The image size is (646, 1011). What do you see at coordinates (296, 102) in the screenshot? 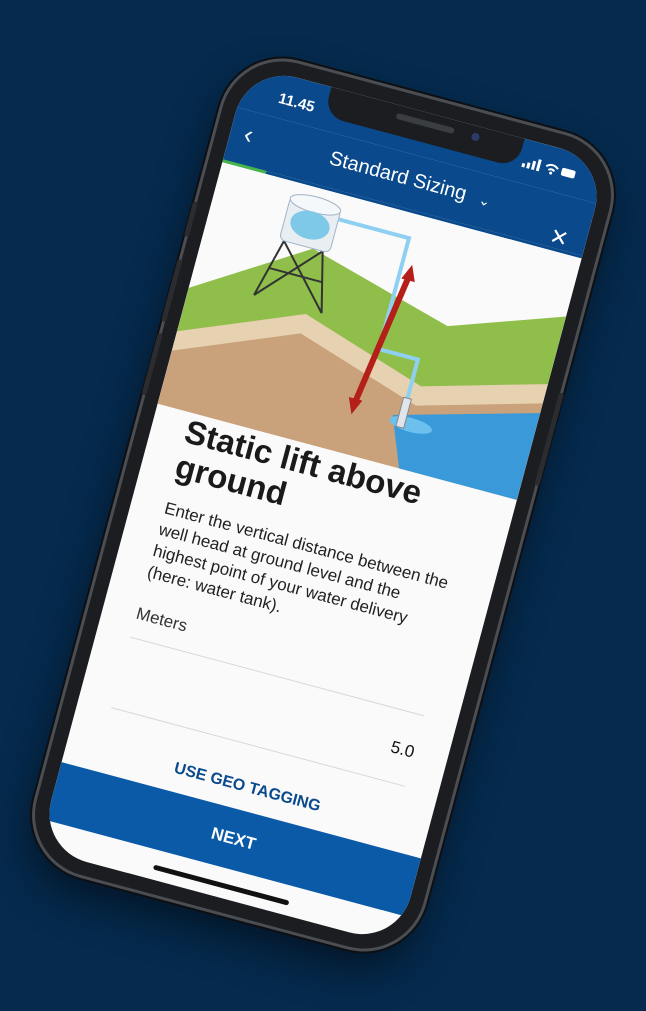
I see `status-time: 11.45` at bounding box center [296, 102].